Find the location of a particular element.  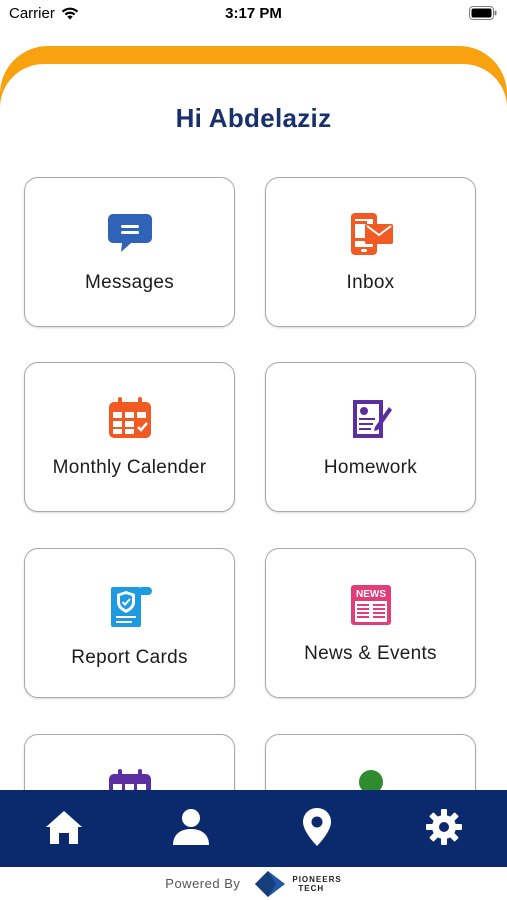

tile-label: Report Cards is located at coordinates (129, 657).